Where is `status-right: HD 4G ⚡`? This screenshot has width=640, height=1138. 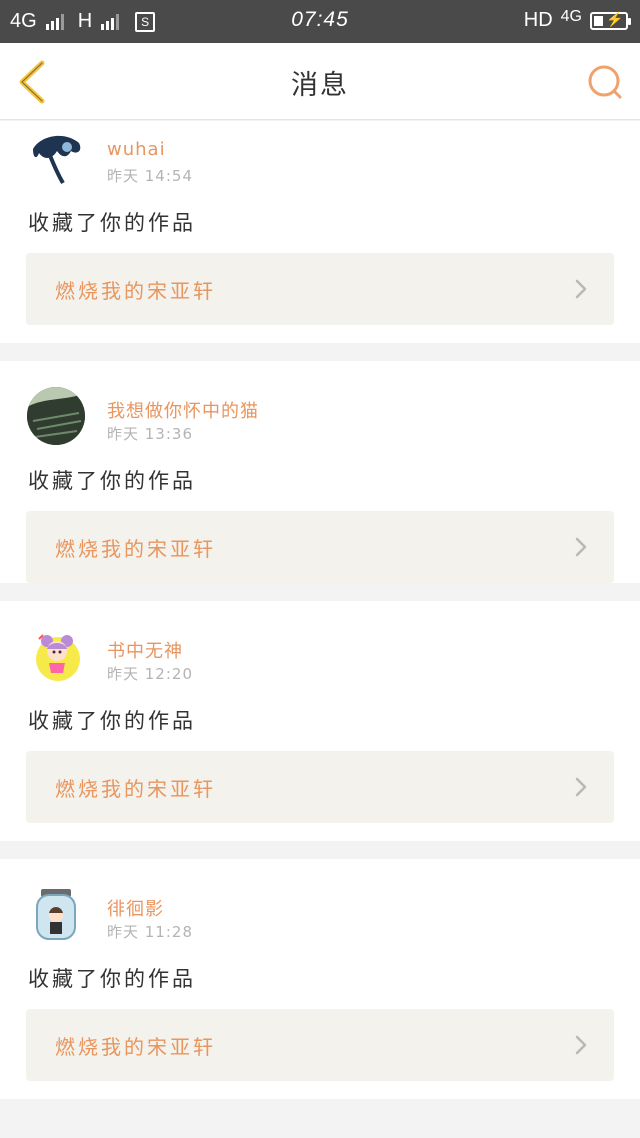
status-right: HD 4G ⚡ is located at coordinates (577, 19).